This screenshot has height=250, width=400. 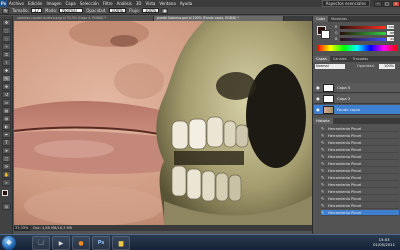 I want to click on airbrush-icon: ◉, so click(x=165, y=10).